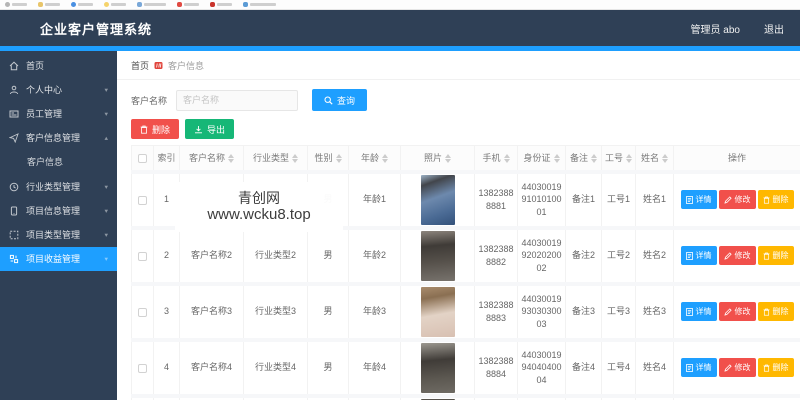 The height and width of the screenshot is (400, 800). What do you see at coordinates (166, 368) in the screenshot?
I see `cell-index: 4` at bounding box center [166, 368].